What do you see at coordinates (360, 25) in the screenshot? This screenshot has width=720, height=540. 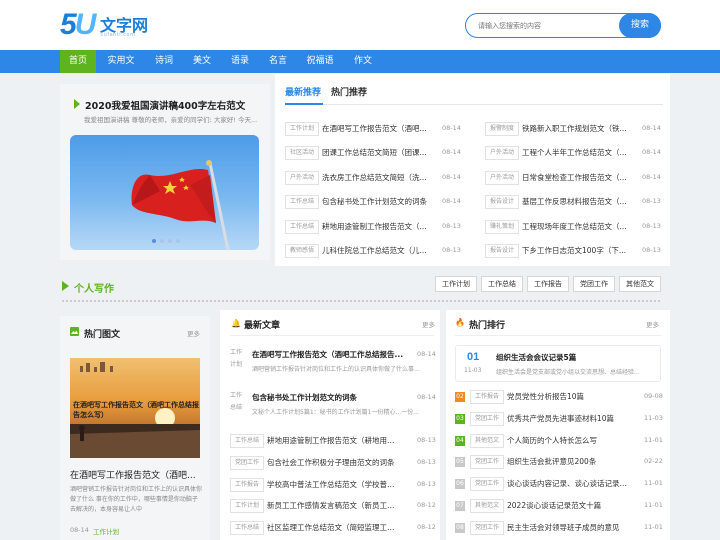 I see `site-header: 5U 文字网 5ufanti.com 搜索` at bounding box center [360, 25].